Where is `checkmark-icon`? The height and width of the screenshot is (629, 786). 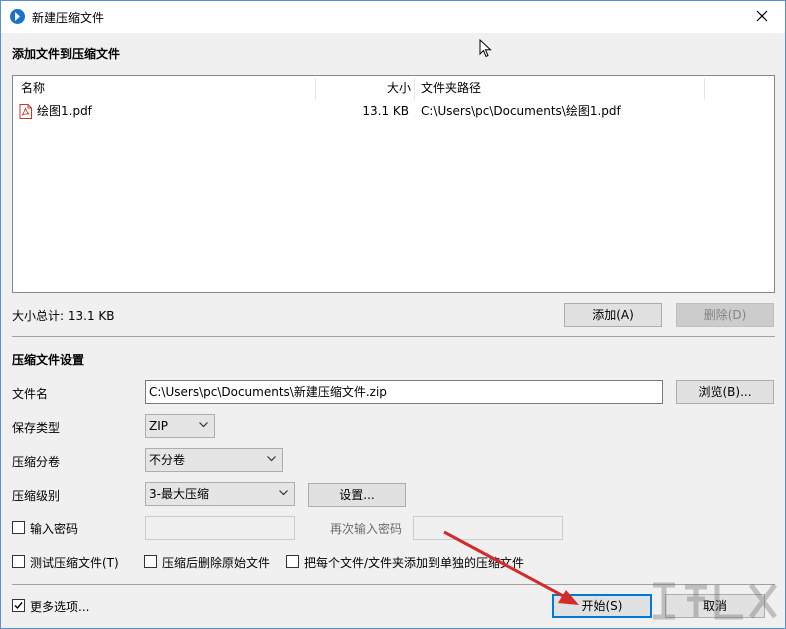
checkmark-icon is located at coordinates (18, 606).